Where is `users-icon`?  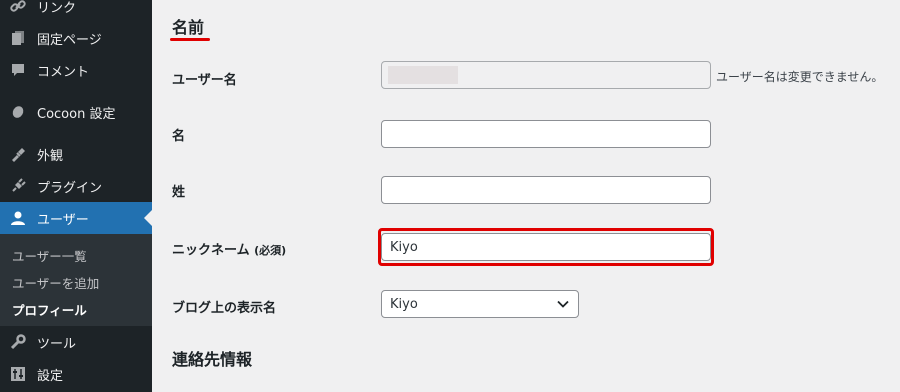 users-icon is located at coordinates (18, 218).